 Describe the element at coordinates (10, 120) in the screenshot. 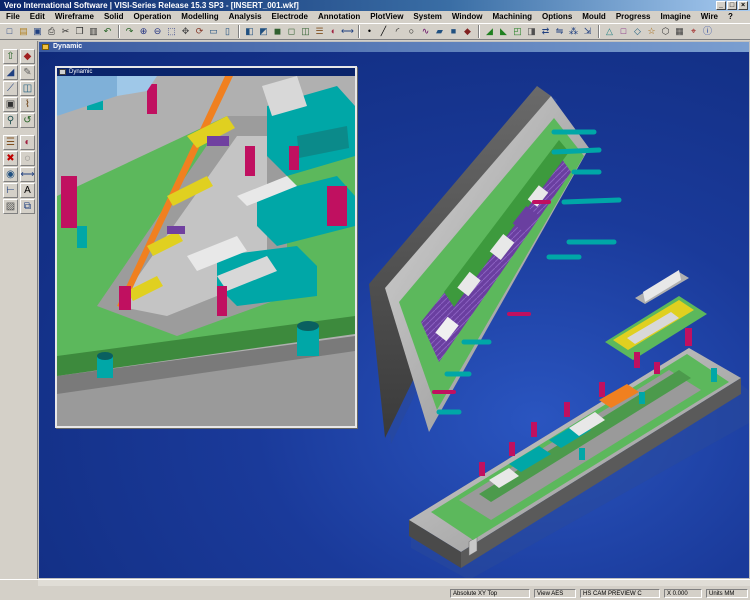

I see `filter-icon: ⚲` at that location.